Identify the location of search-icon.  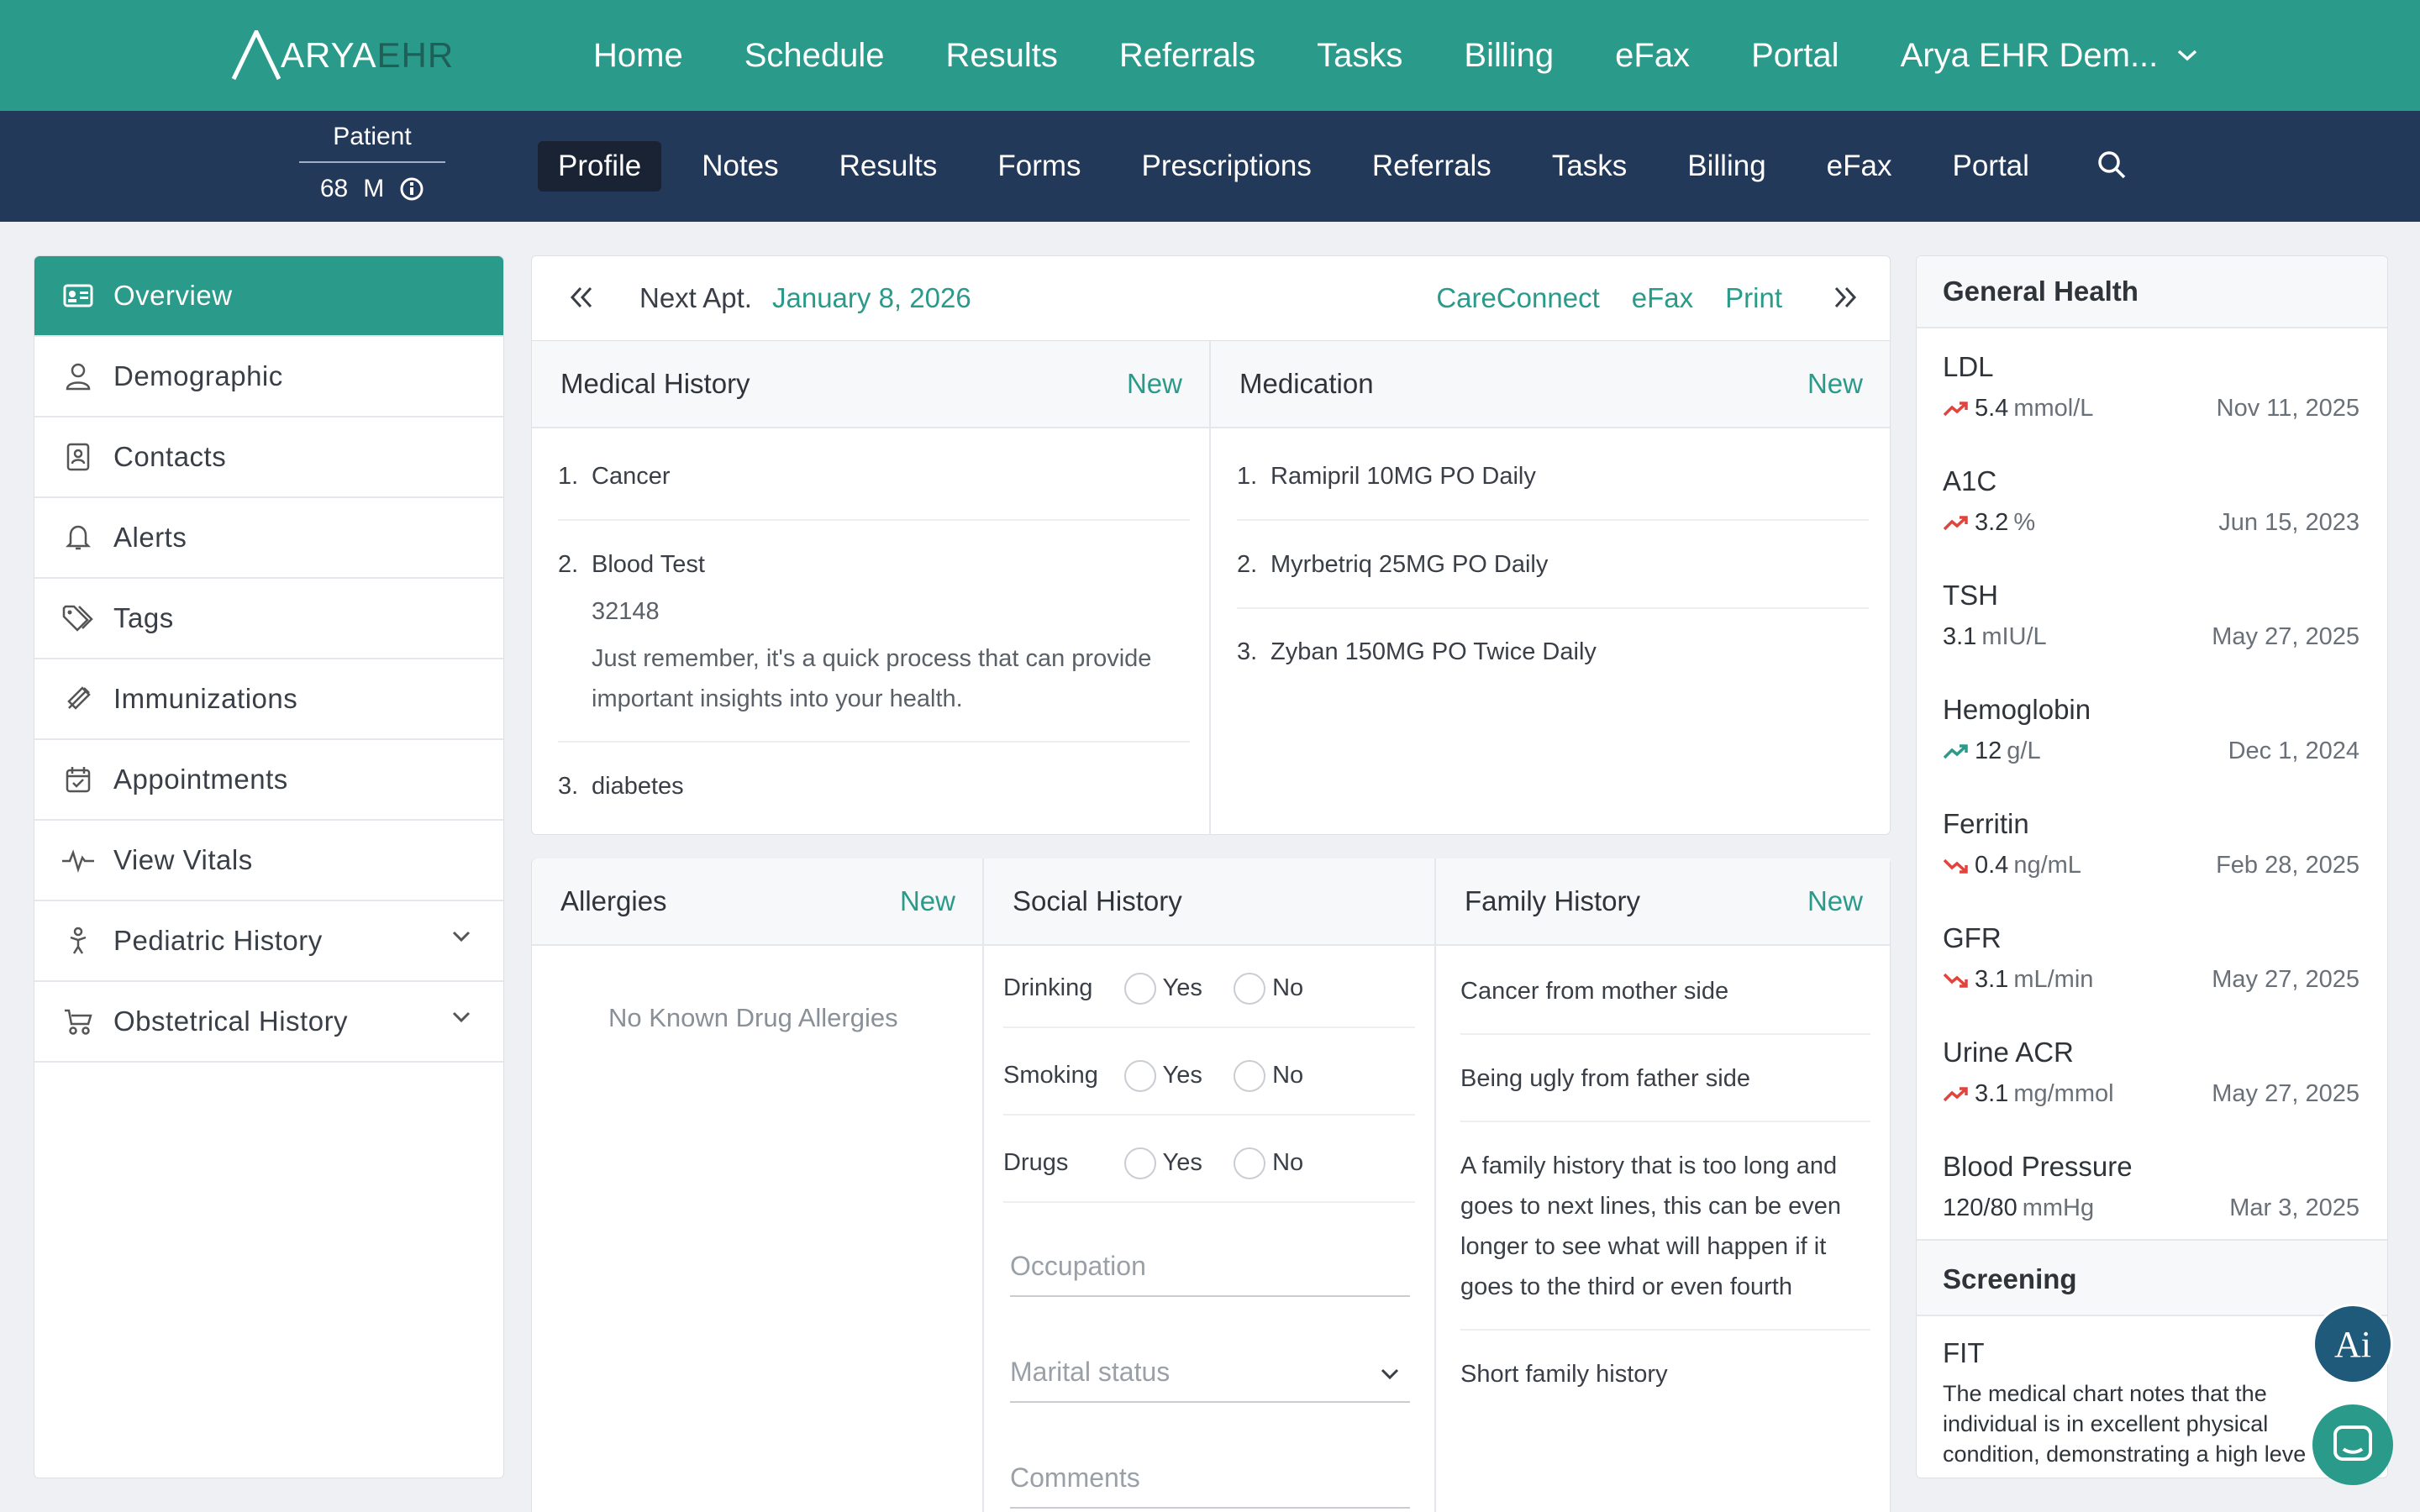
(2112, 164).